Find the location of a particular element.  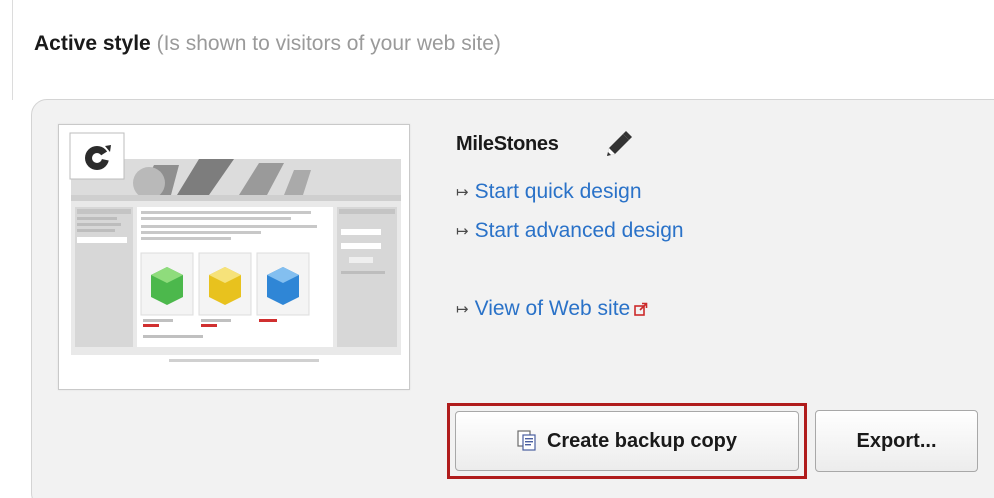

document-copy-icon is located at coordinates (526, 440).